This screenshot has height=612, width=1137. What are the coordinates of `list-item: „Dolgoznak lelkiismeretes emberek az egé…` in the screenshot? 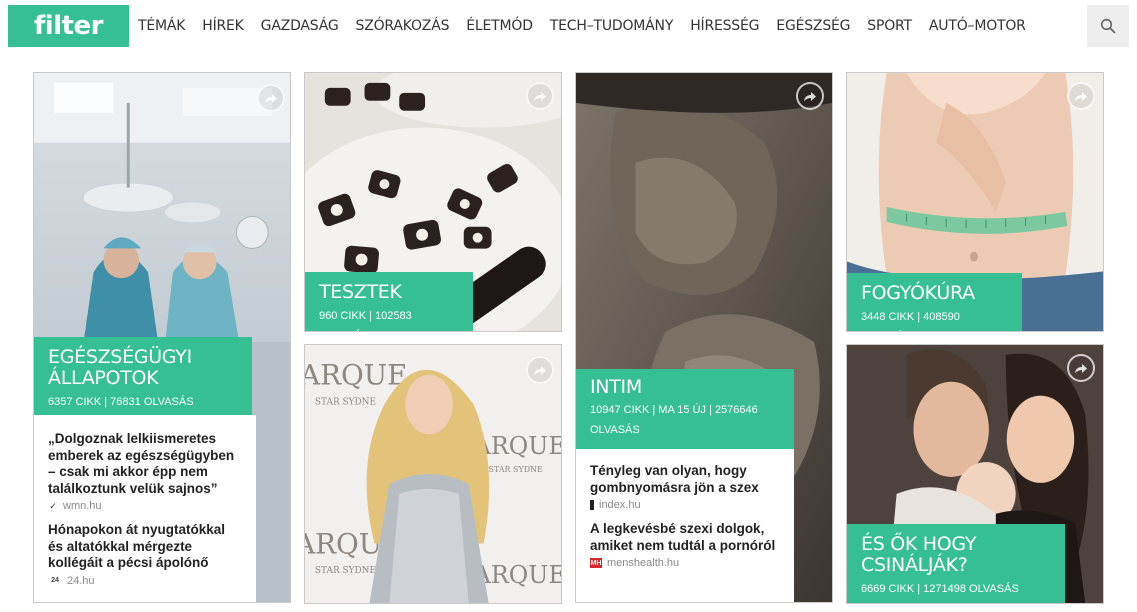 It's located at (145, 471).